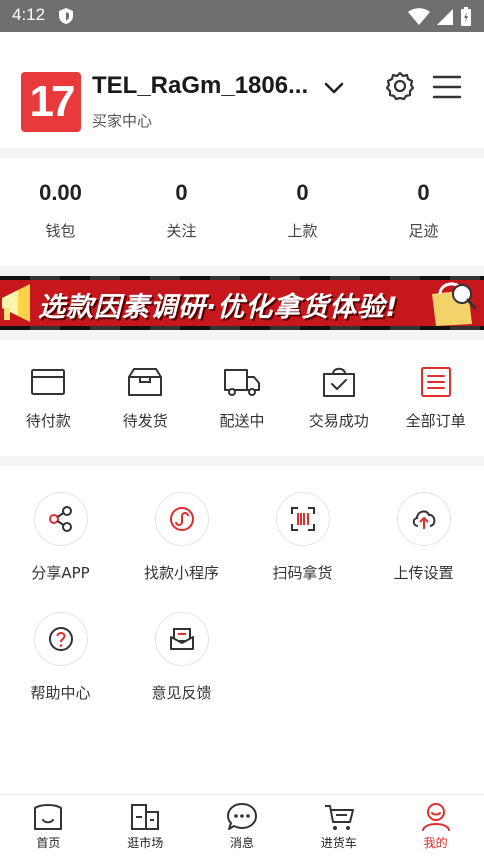  I want to click on shopping-bag-icon, so click(452, 305).